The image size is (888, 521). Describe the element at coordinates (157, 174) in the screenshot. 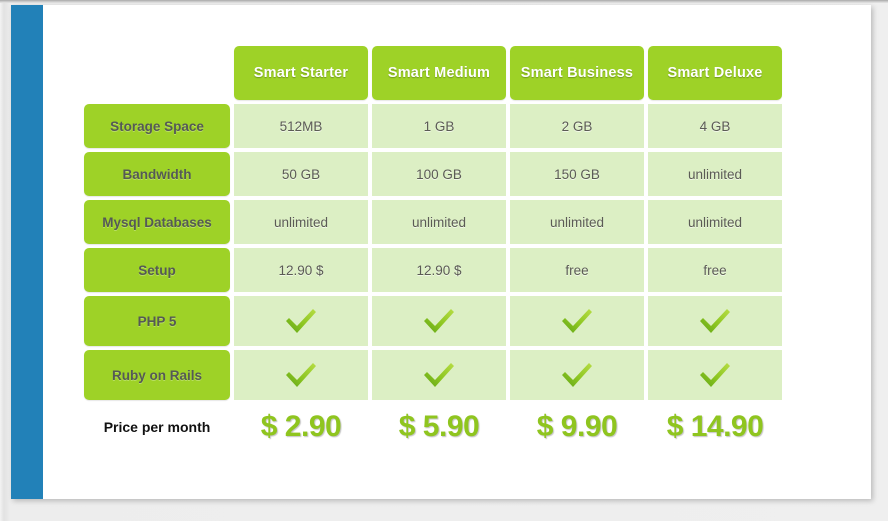

I see `feature-label-bandwidth: Bandwidth` at that location.